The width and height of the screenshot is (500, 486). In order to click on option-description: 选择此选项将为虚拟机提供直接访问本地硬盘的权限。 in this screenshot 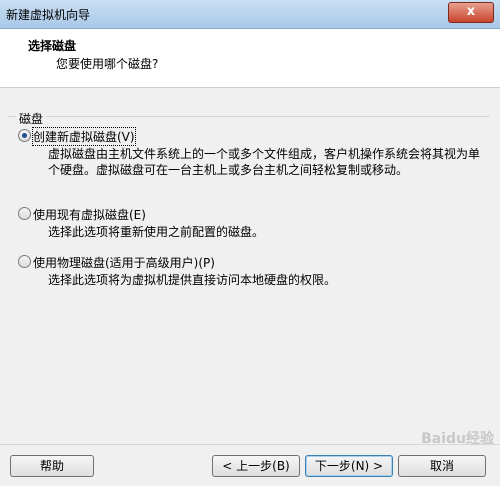, I will do `click(192, 280)`.